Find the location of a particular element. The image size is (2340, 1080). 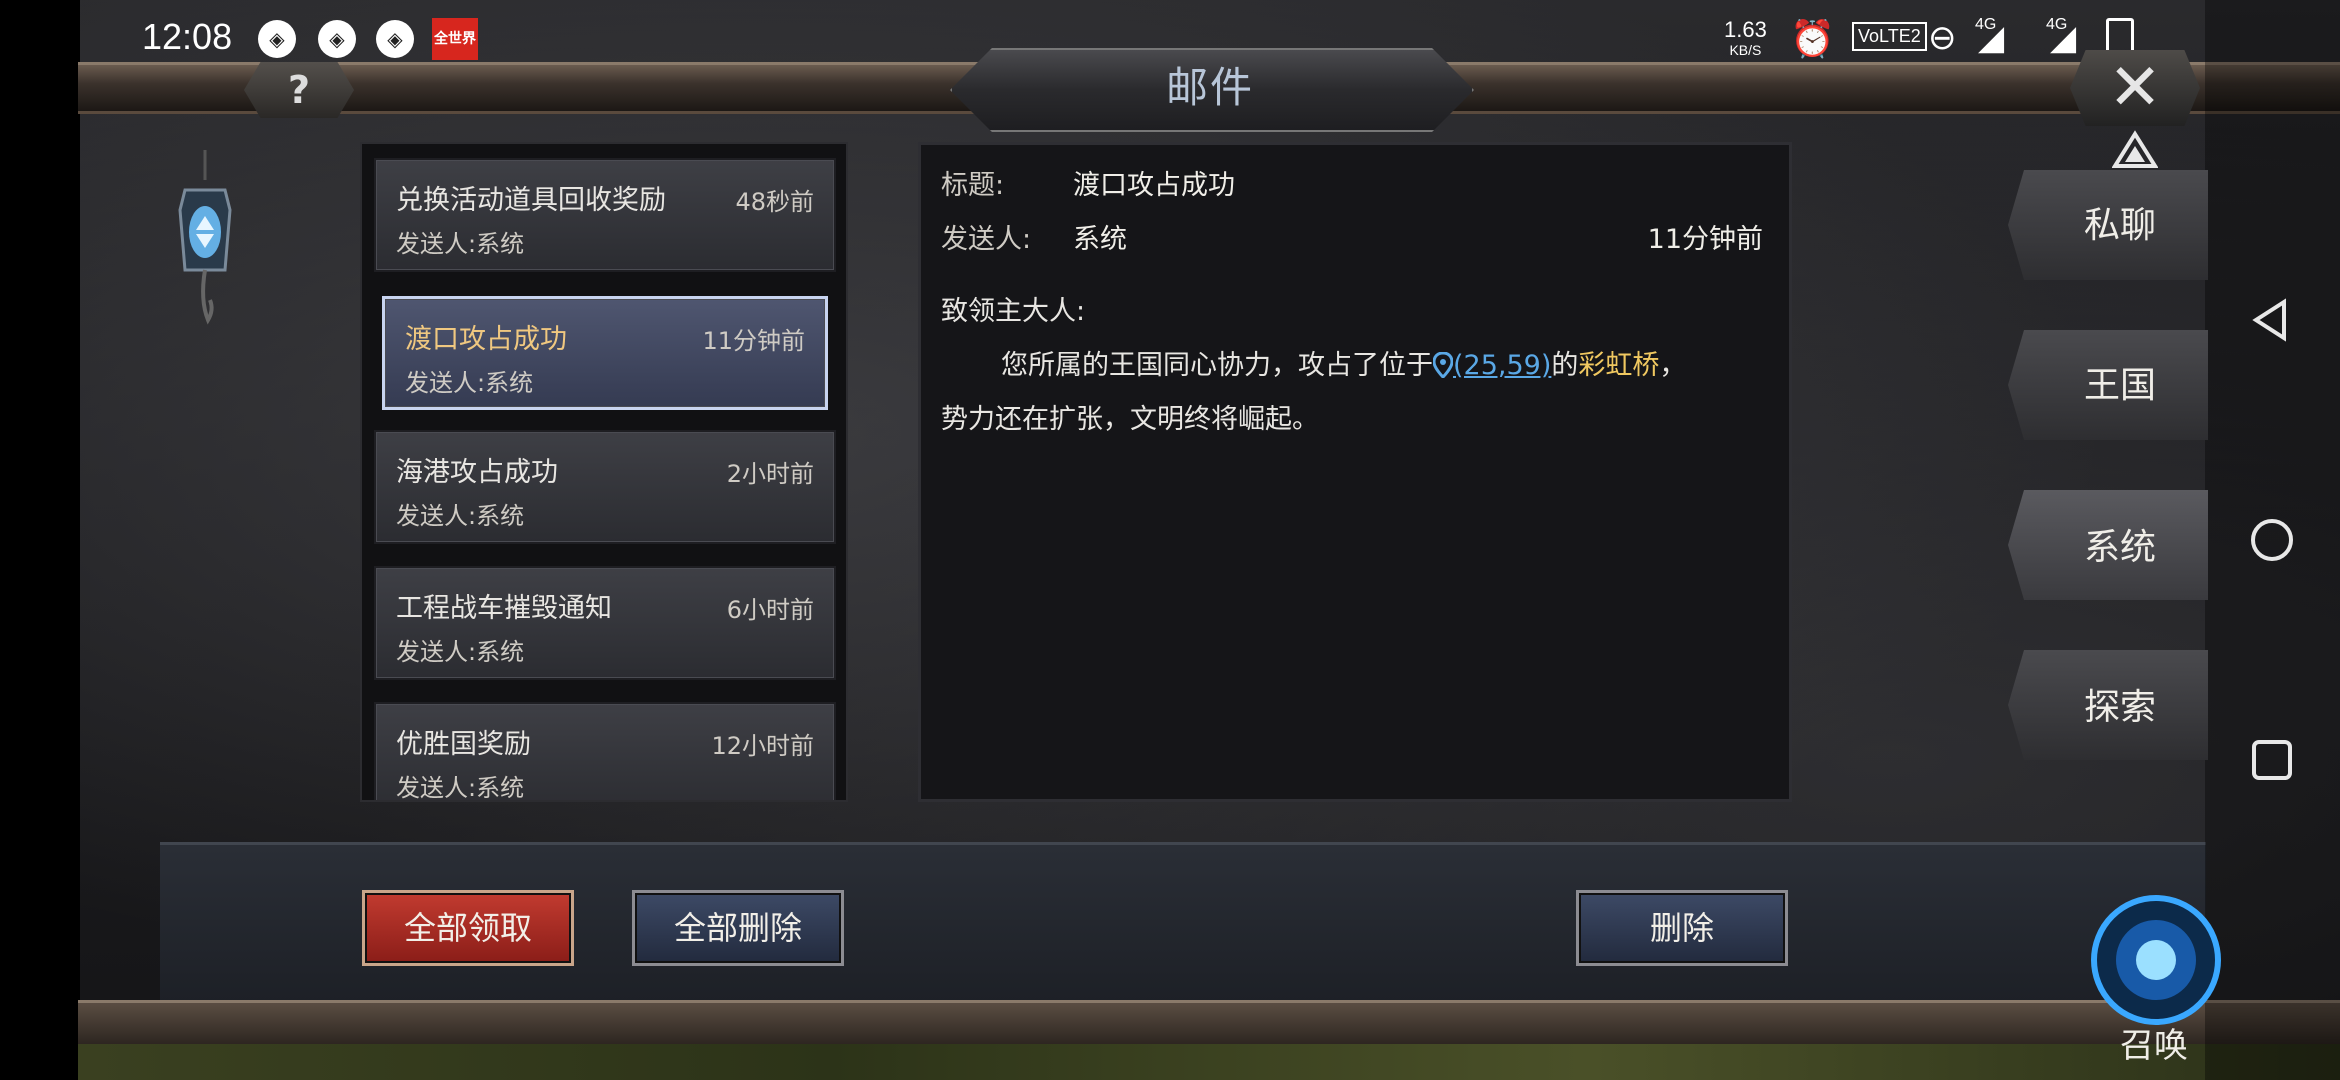

sender-value: 系统 is located at coordinates (1100, 239).